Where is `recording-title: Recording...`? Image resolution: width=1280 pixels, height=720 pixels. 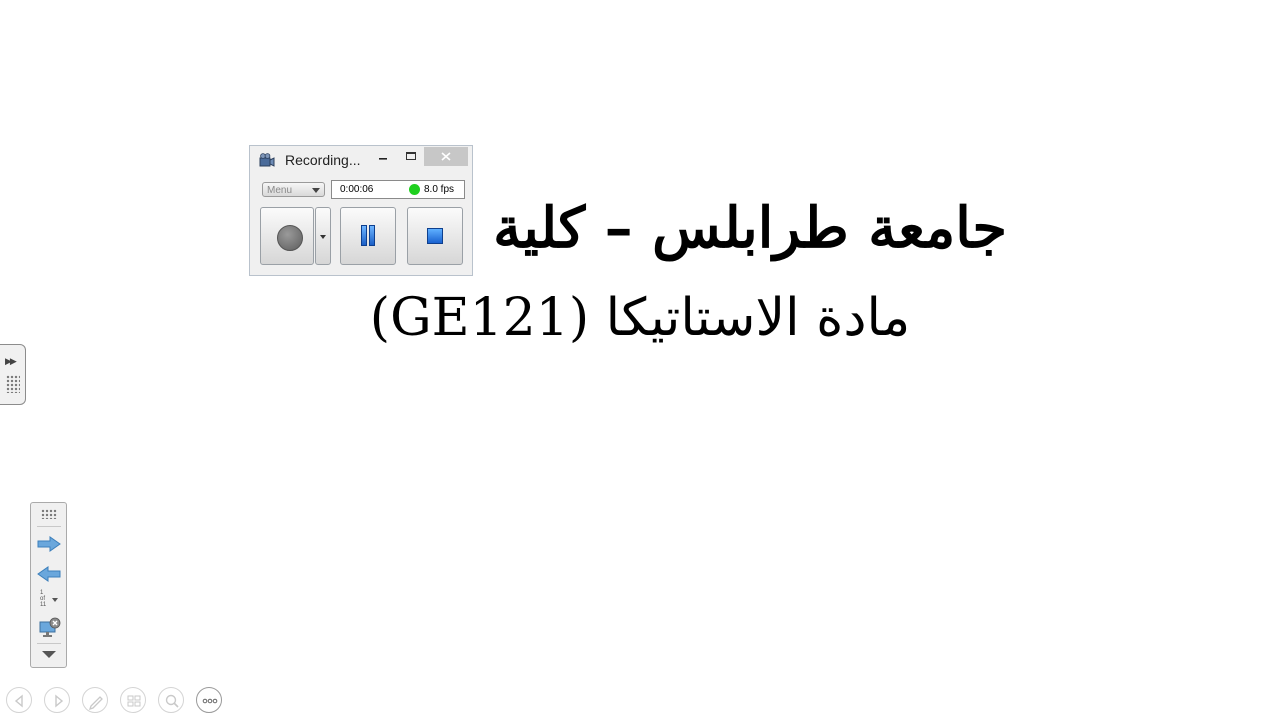 recording-title: Recording... is located at coordinates (323, 160).